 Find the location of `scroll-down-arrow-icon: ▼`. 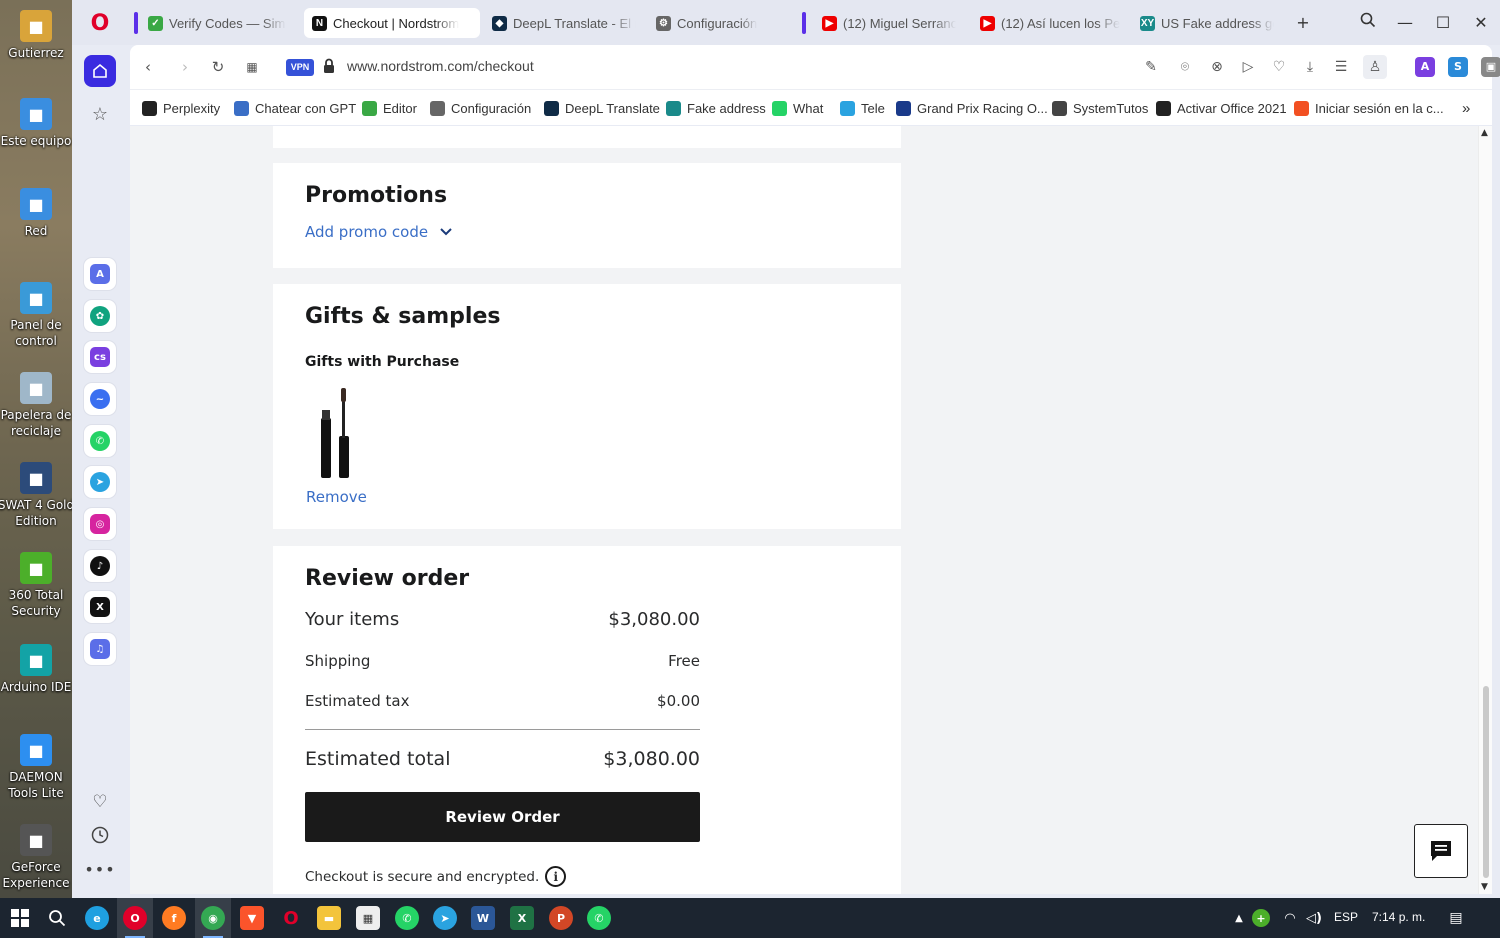

scroll-down-arrow-icon: ▼ is located at coordinates (1484, 887).